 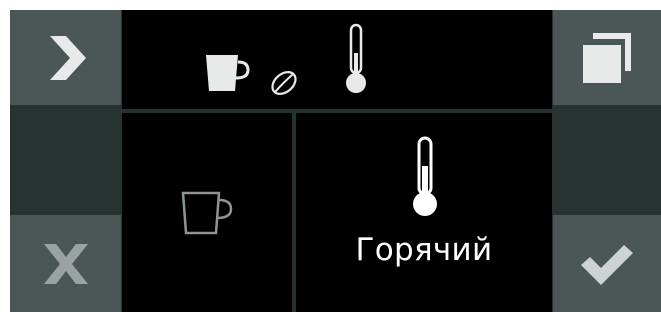 I want to click on coffee-bean-icon, so click(x=284, y=83).